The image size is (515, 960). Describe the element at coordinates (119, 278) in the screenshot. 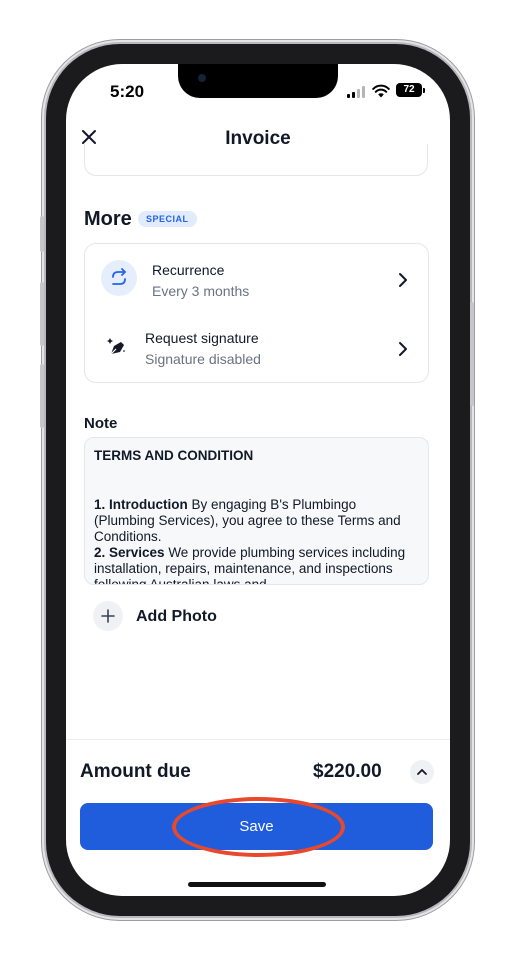

I see `recurrence-icon` at that location.